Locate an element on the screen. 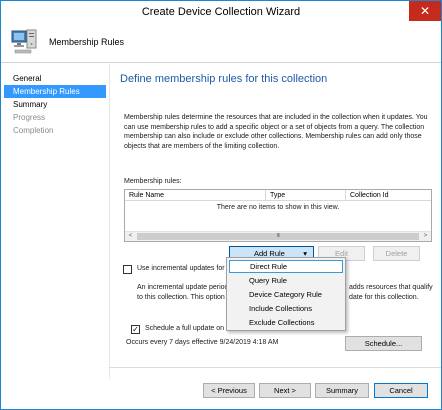 This screenshot has height=410, width=442. column-type: Type is located at coordinates (306, 195).